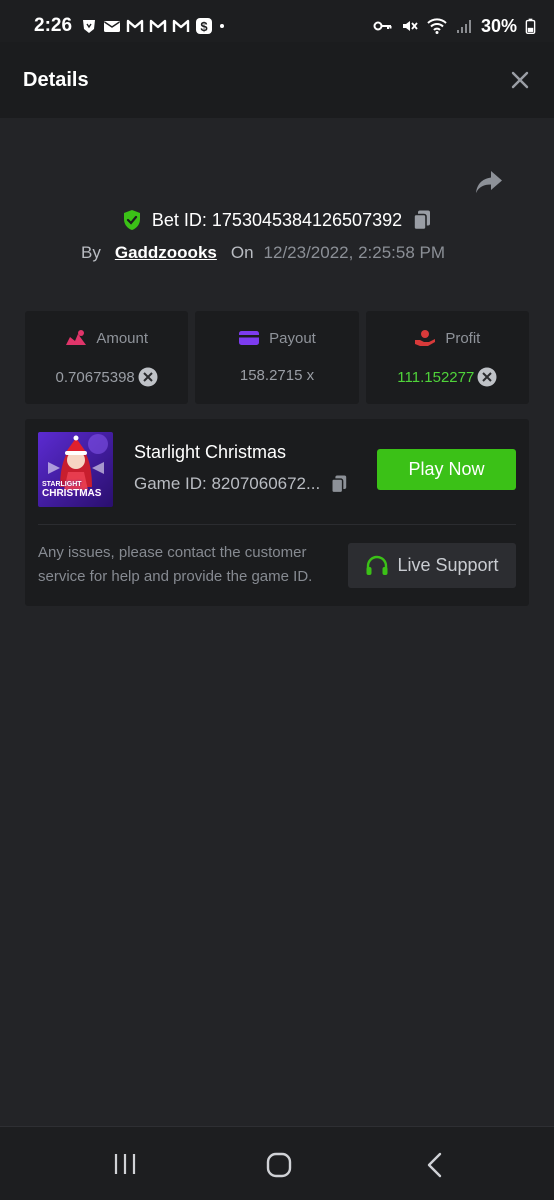 This screenshot has width=554, height=1200. I want to click on username-link: Gaddzoooks, so click(166, 253).